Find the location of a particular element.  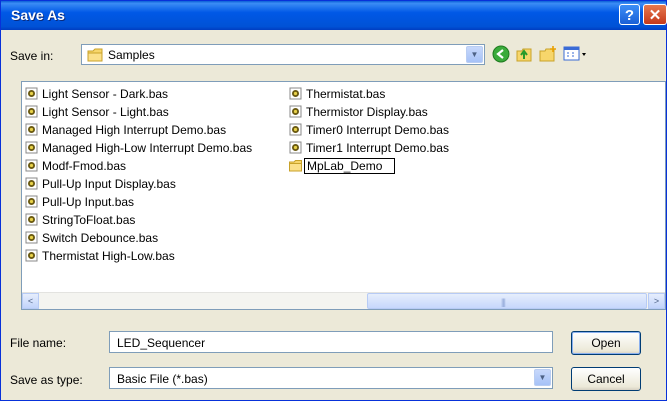

close-button: ✕ is located at coordinates (655, 14).